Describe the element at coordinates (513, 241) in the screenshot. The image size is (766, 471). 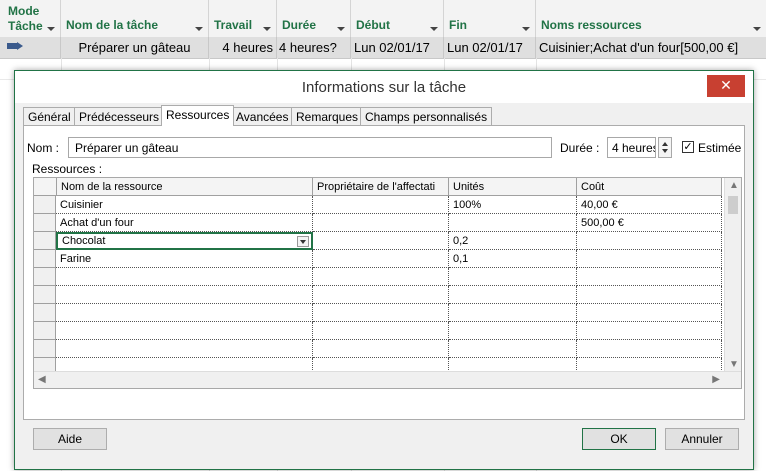
I see `units-cell: 0,2` at that location.